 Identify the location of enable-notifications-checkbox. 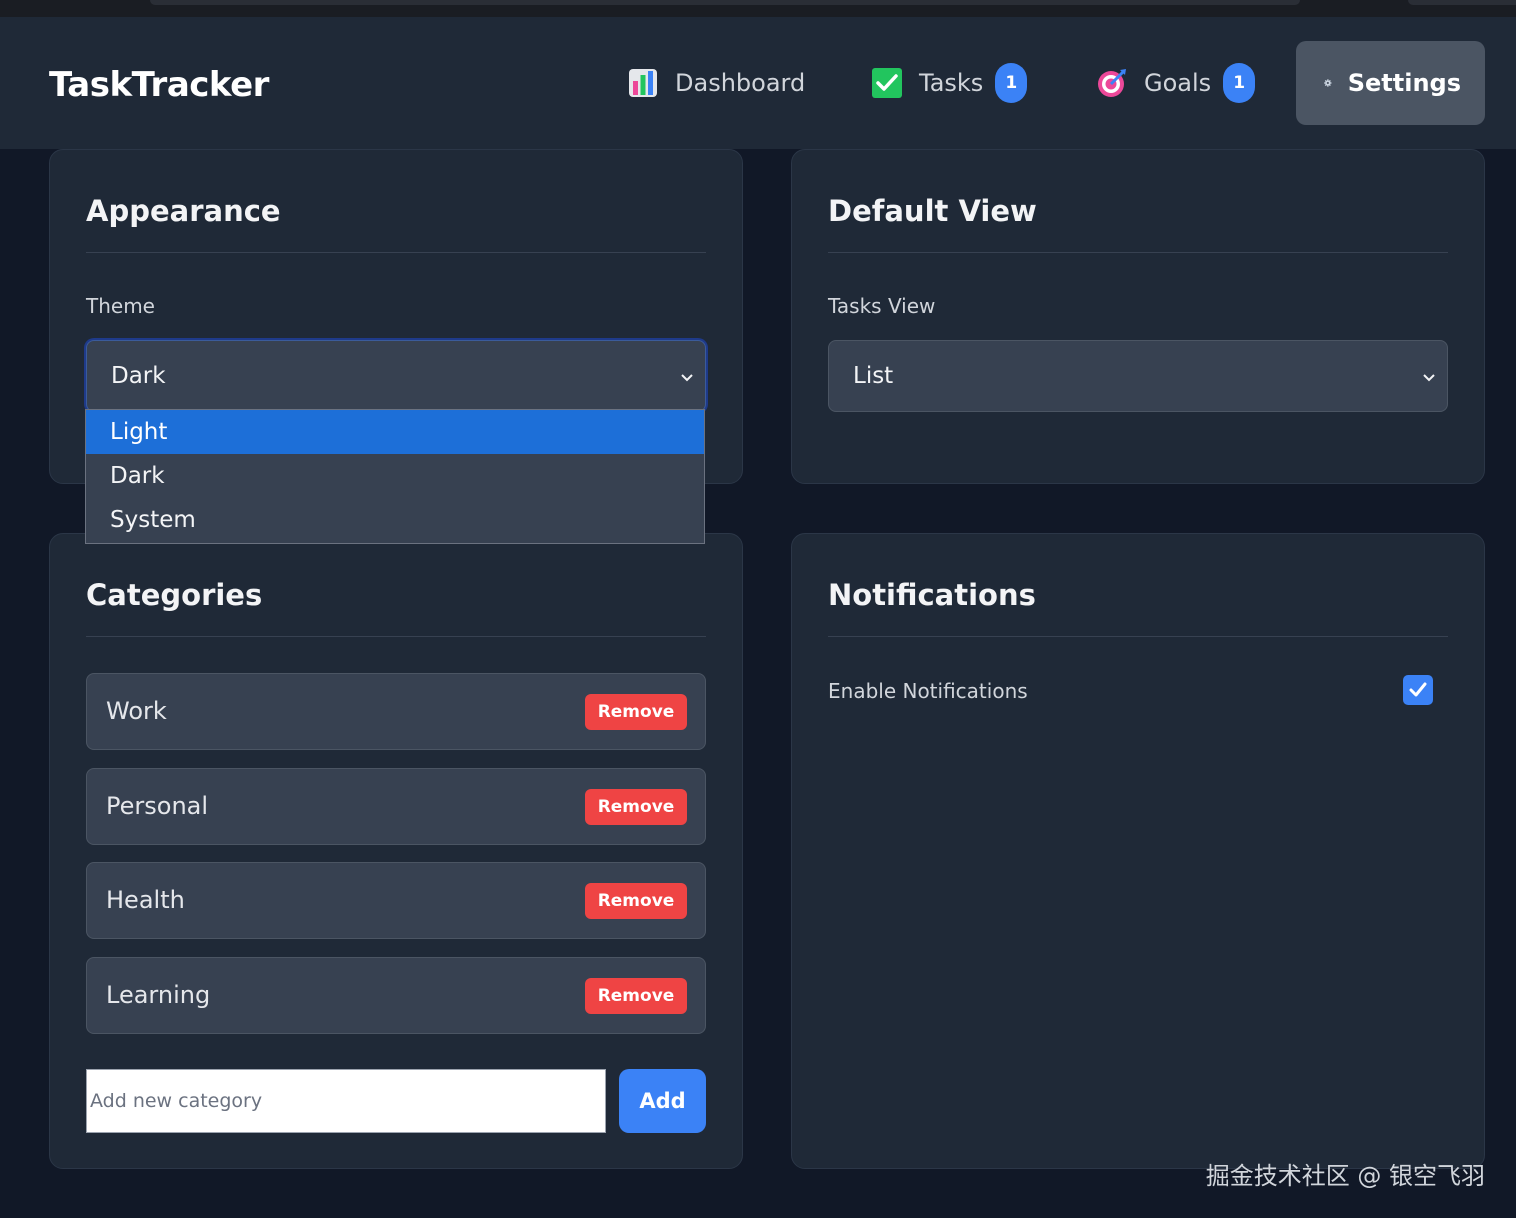
(1418, 690).